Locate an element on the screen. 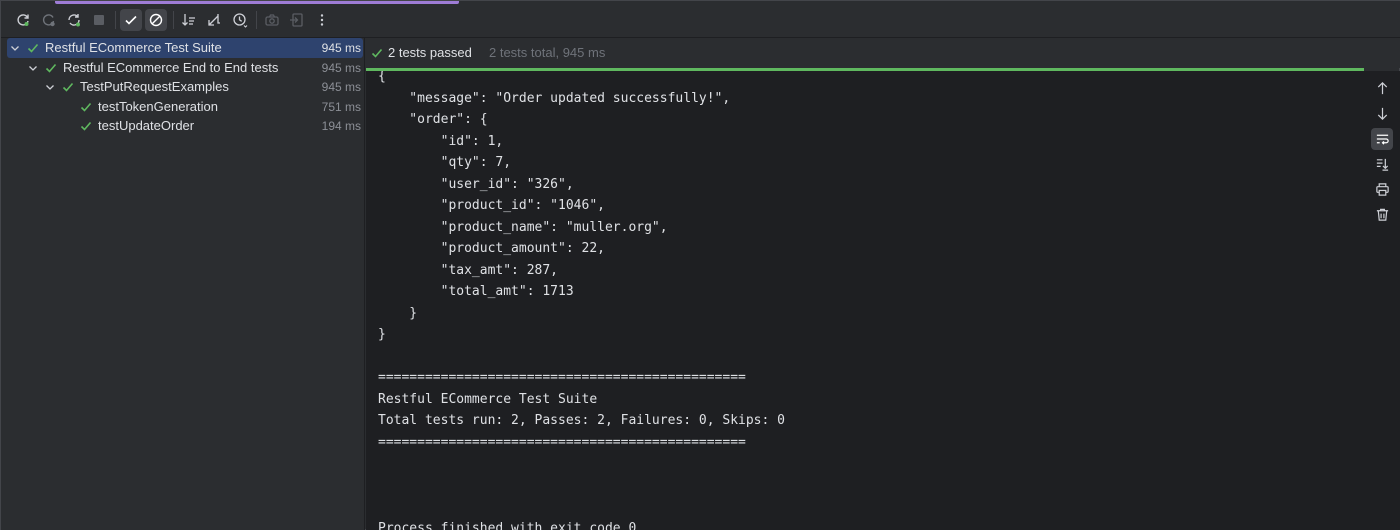  tree-item-class: TestPutRequestExamples 945 ms is located at coordinates (185, 87).